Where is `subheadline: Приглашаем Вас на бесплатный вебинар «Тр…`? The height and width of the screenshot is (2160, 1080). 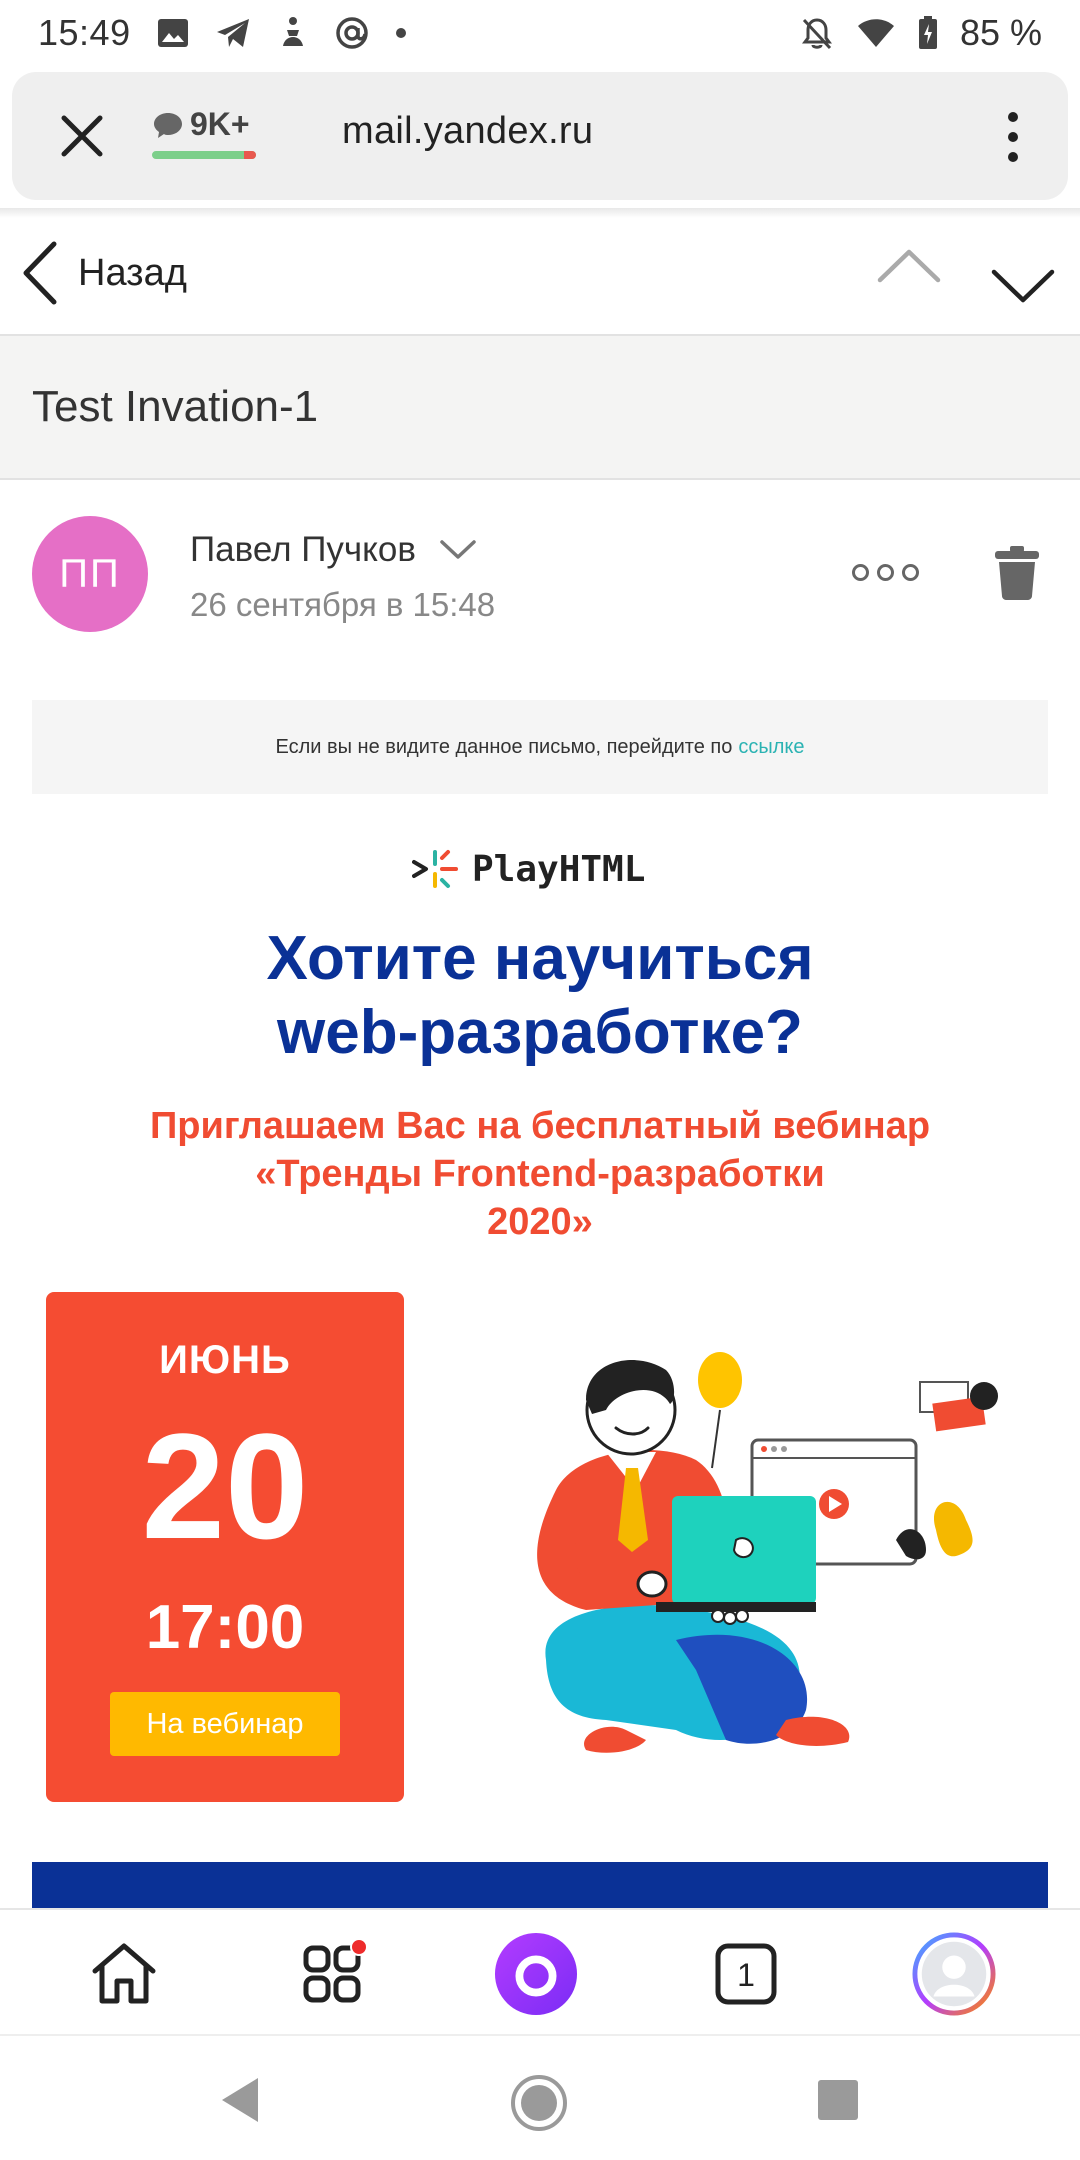
subheadline: Приглашаем Вас на бесплатный вебинар «Тр… is located at coordinates (540, 1174).